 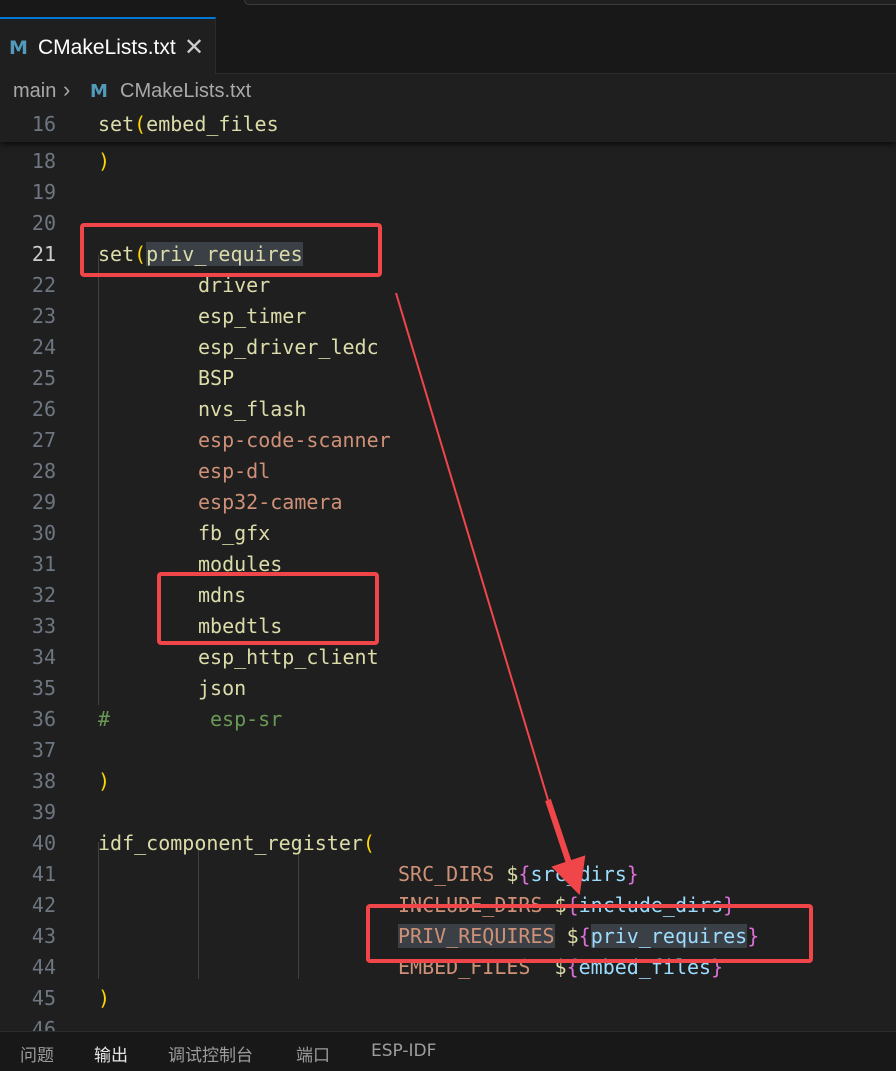 I want to click on sticky-scroll-line: 16 set(embed_files, so click(x=448, y=125).